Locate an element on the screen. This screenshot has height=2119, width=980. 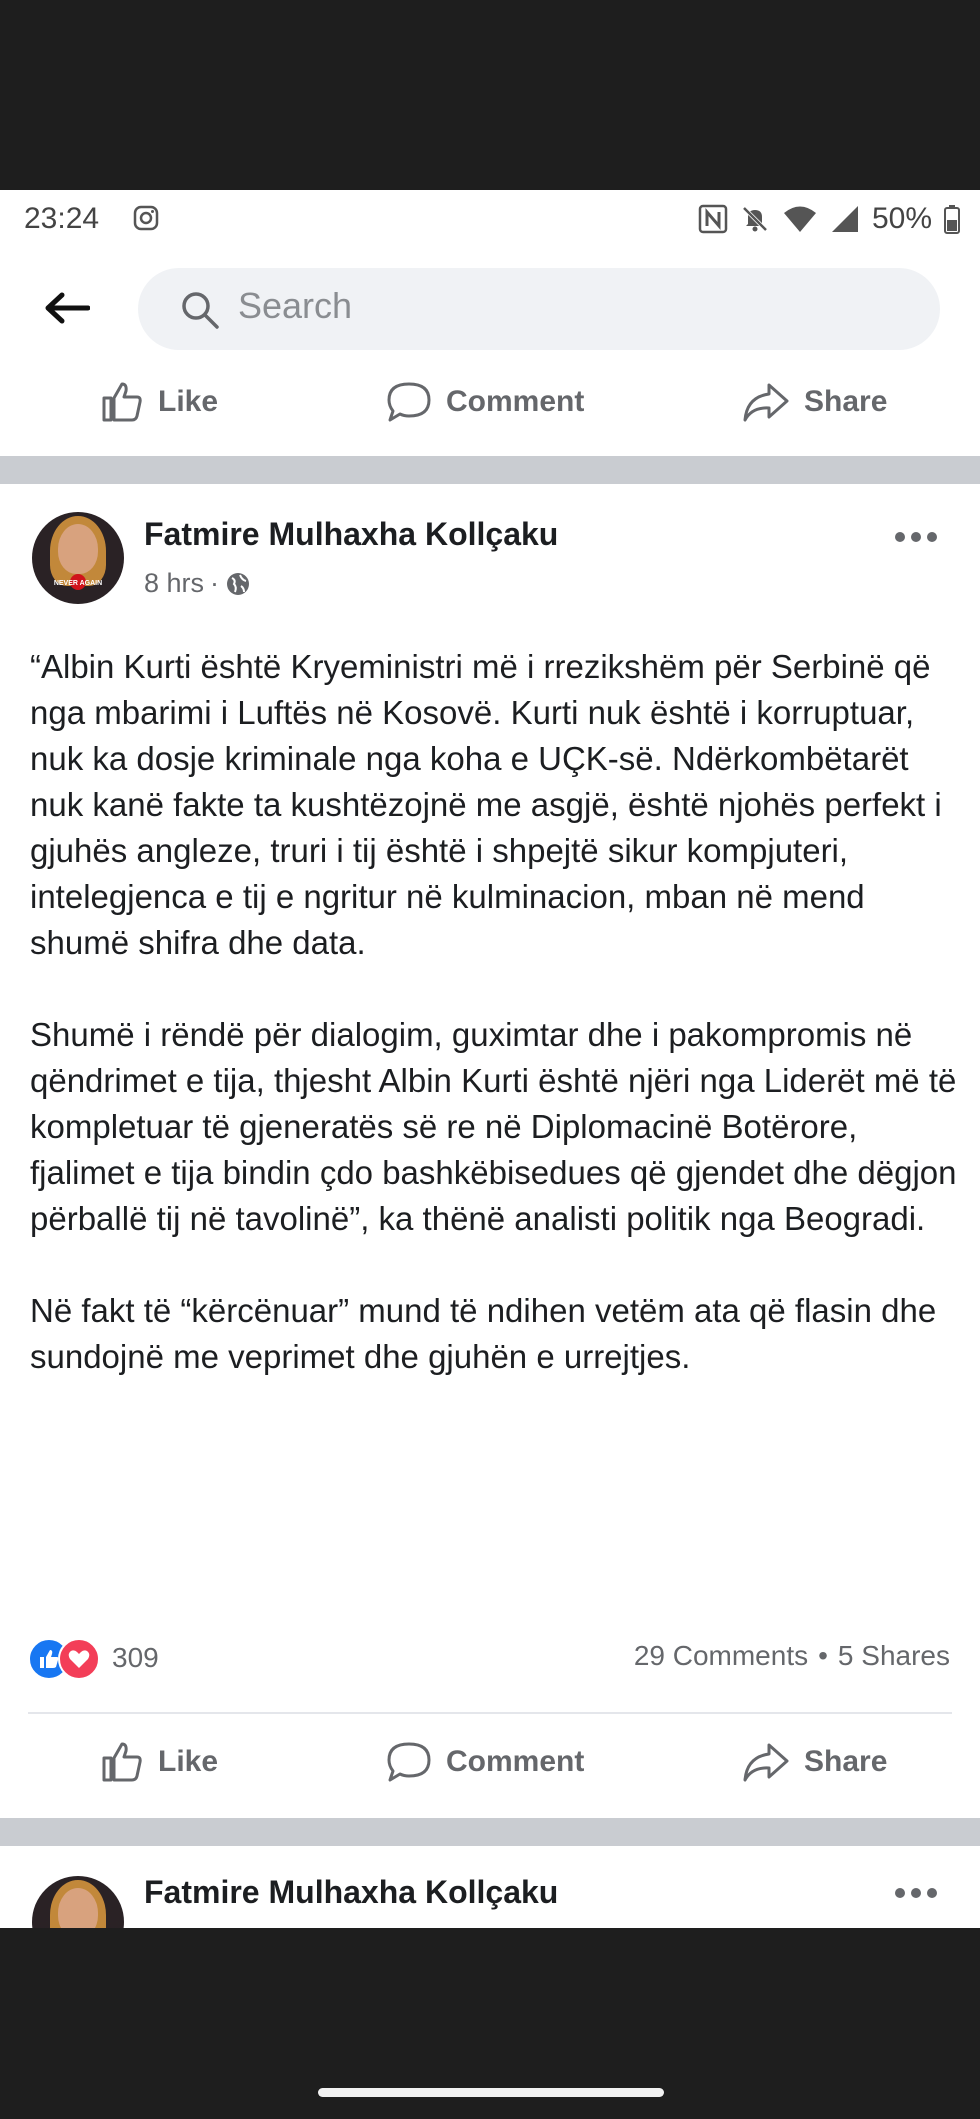
post-actions: Like Comment Share is located at coordinates (490, 1762).